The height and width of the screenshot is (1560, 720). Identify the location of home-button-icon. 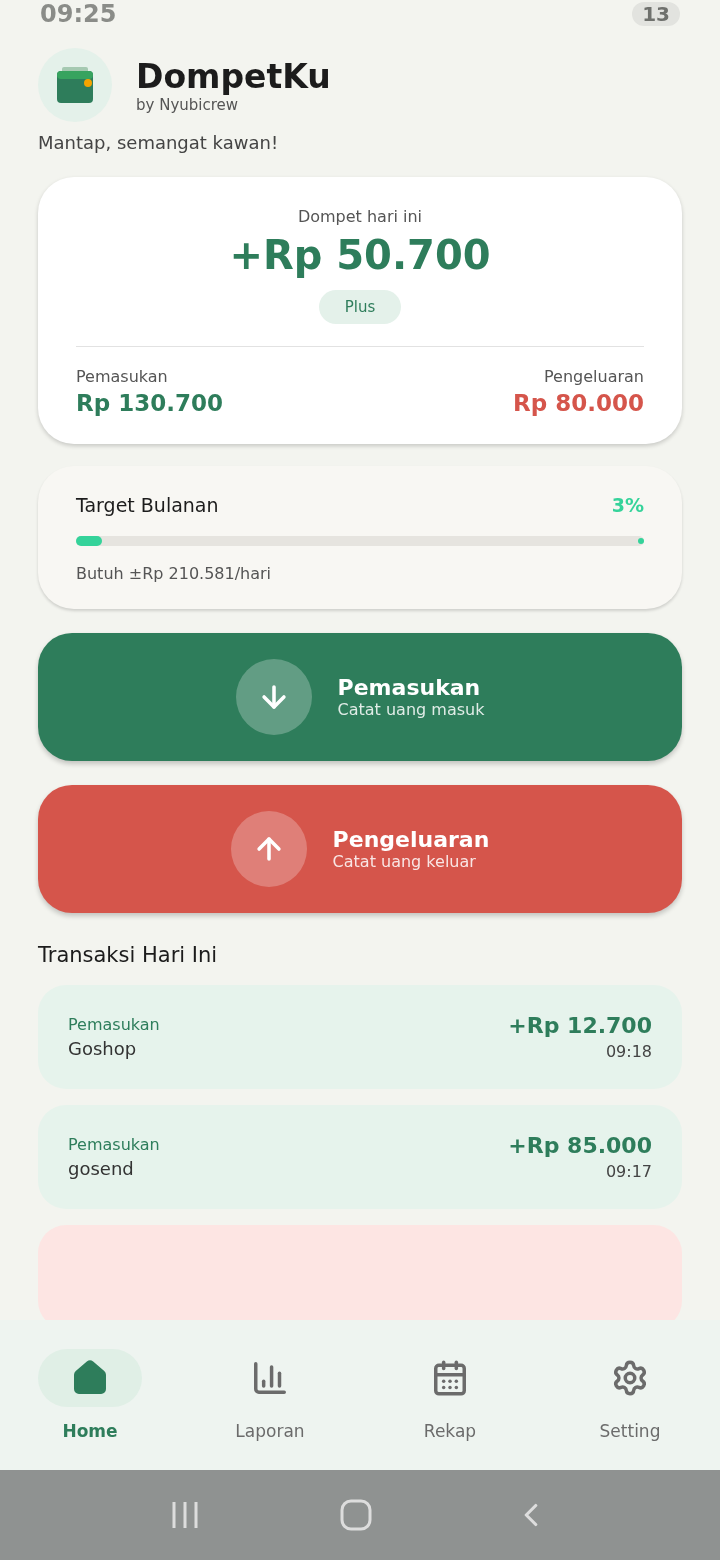
(356, 1515).